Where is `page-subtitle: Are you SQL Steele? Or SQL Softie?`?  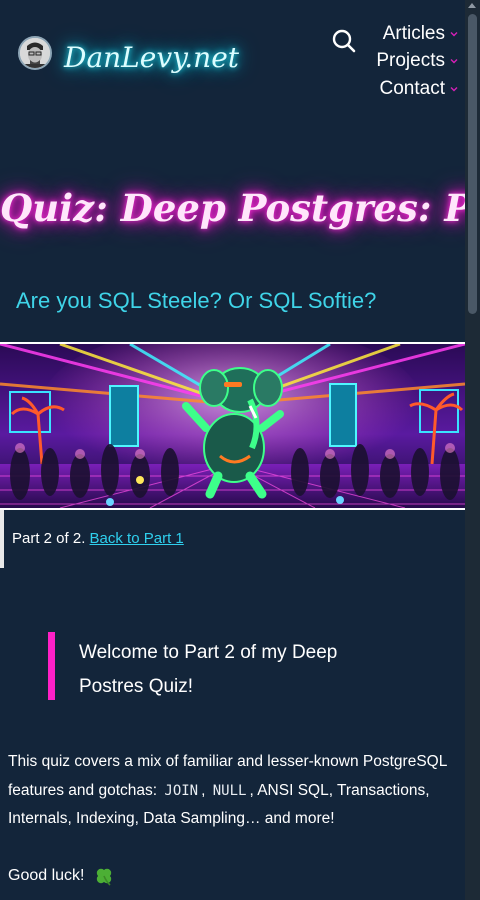
page-subtitle: Are you SQL Steele? Or SQL Softie? is located at coordinates (196, 300).